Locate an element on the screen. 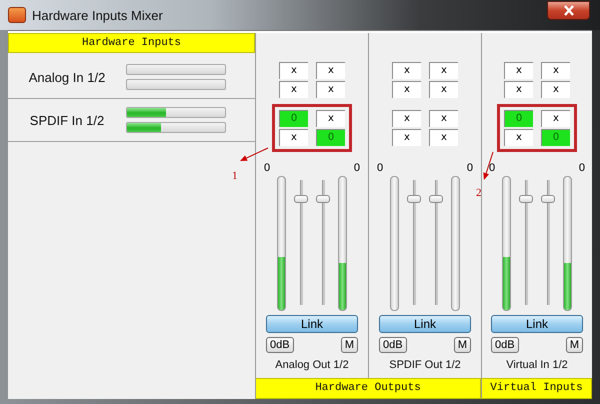 This screenshot has width=600, height=404. output-name: SPDIF Out 1/2 is located at coordinates (425, 365).